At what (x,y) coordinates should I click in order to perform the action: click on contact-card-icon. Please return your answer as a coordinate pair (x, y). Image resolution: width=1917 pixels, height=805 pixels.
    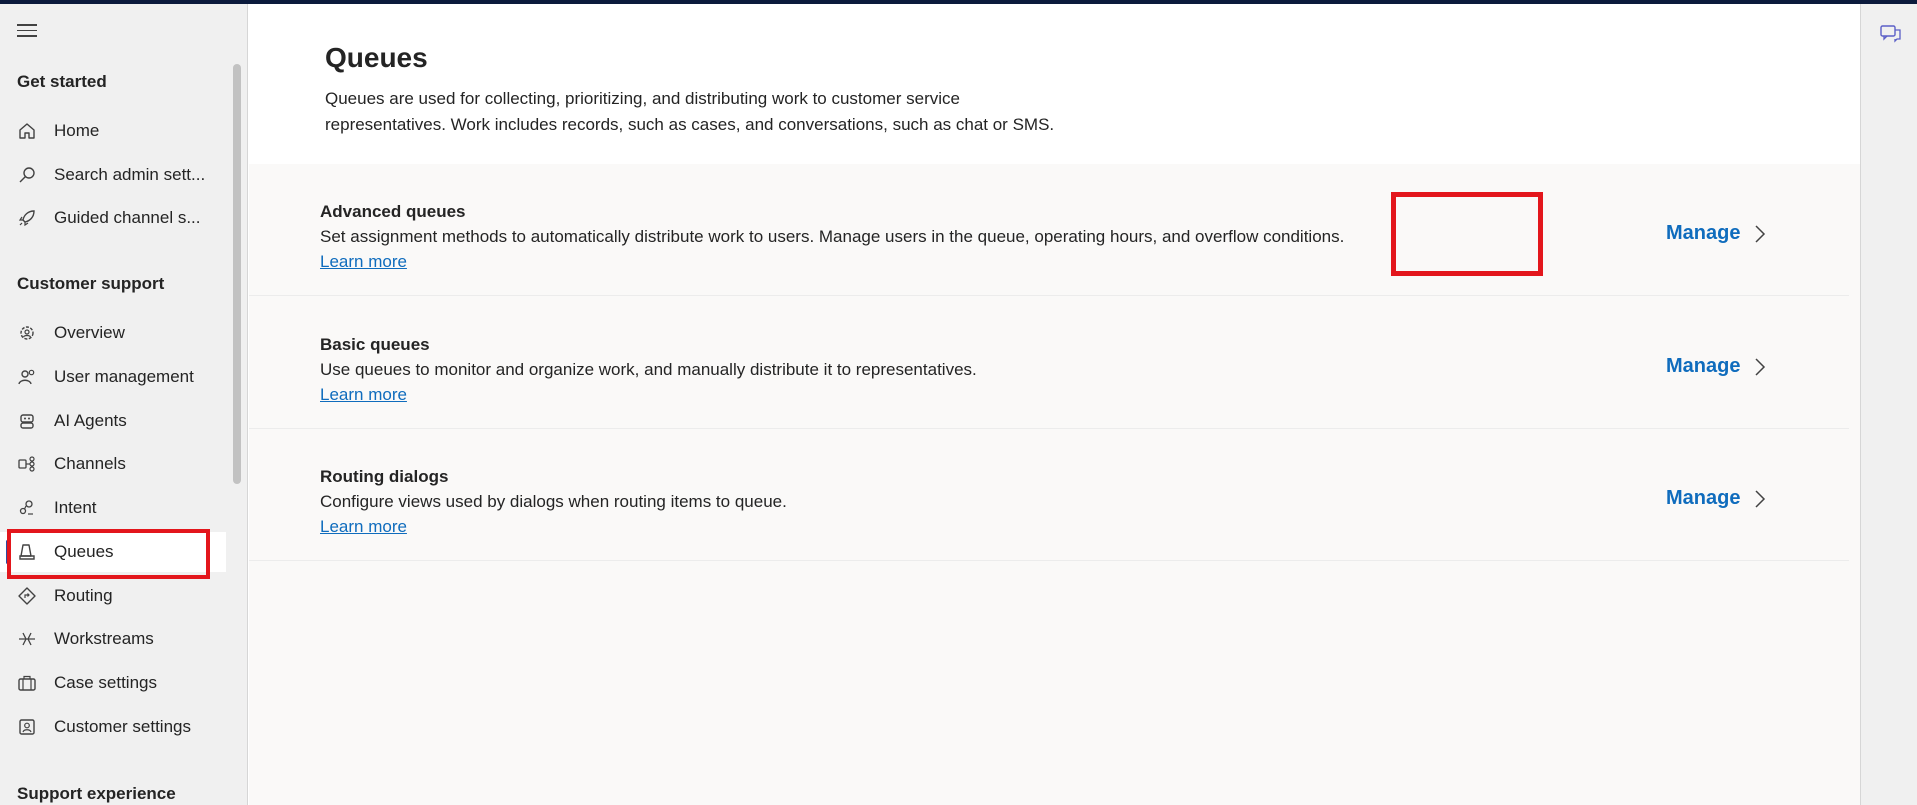
    Looking at the image, I should click on (27, 727).